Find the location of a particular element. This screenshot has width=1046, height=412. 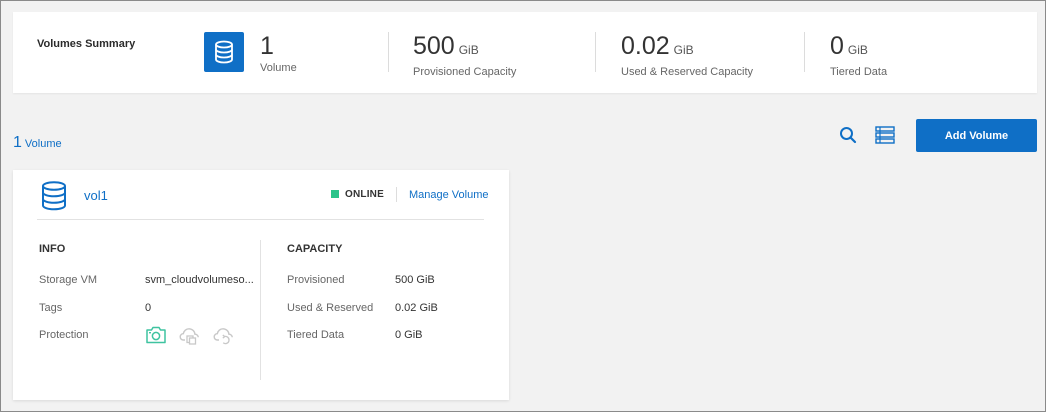

stat-label: Provisioned Capacity is located at coordinates (465, 72).